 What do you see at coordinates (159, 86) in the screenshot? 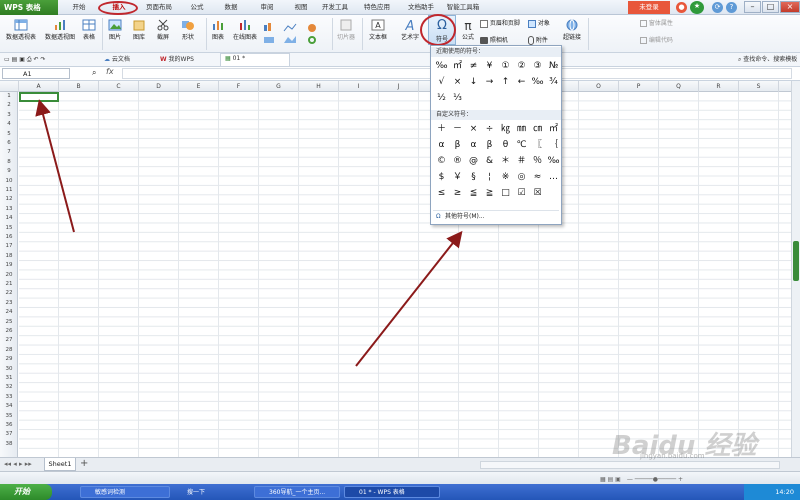
I see `column-header: D` at bounding box center [159, 86].